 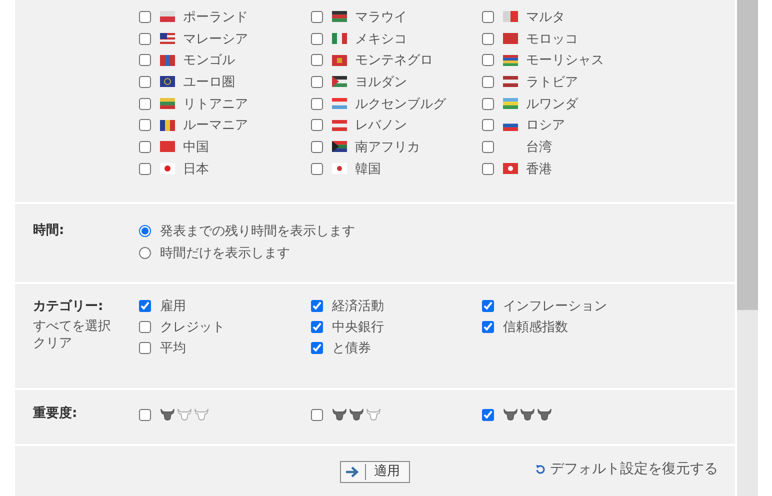 What do you see at coordinates (209, 82) in the screenshot?
I see `option-label: ユーロ圏` at bounding box center [209, 82].